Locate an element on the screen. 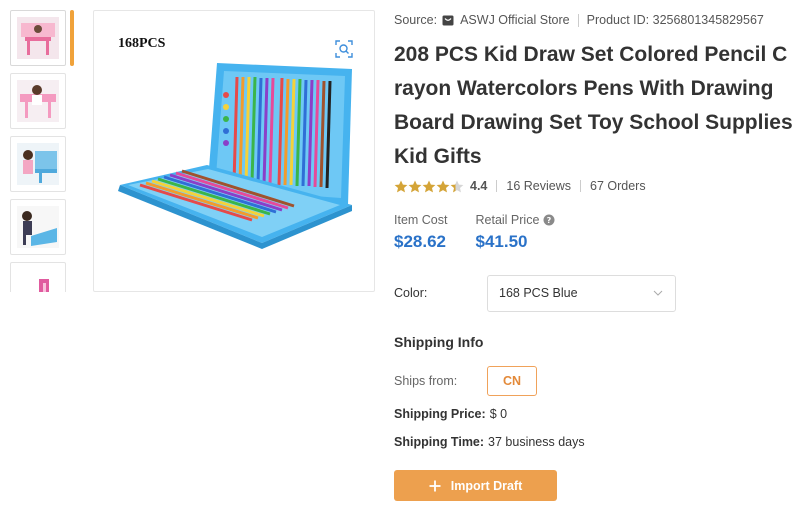 The height and width of the screenshot is (511, 800). item-cost-value: $28.62 is located at coordinates (420, 241).